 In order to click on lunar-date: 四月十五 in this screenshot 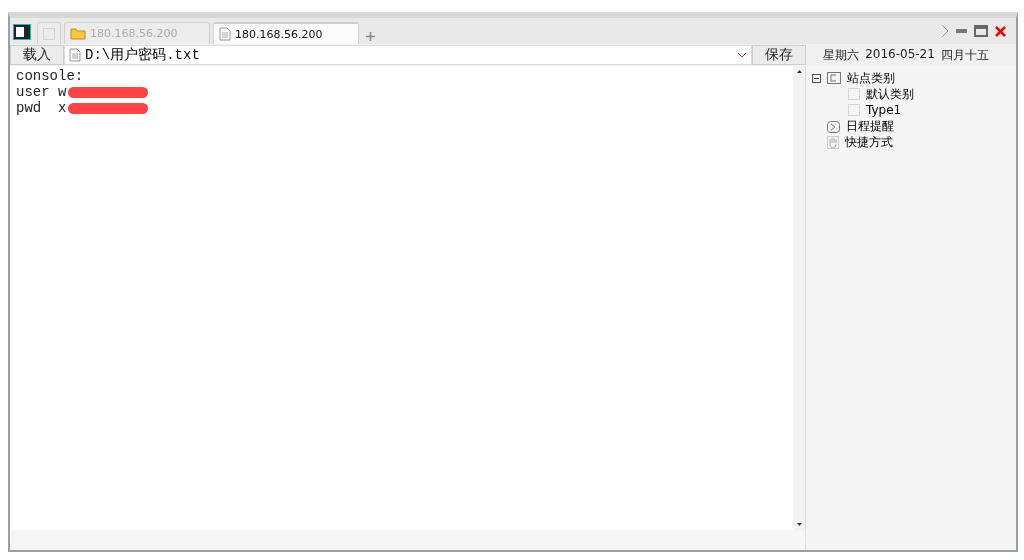, I will do `click(964, 55)`.